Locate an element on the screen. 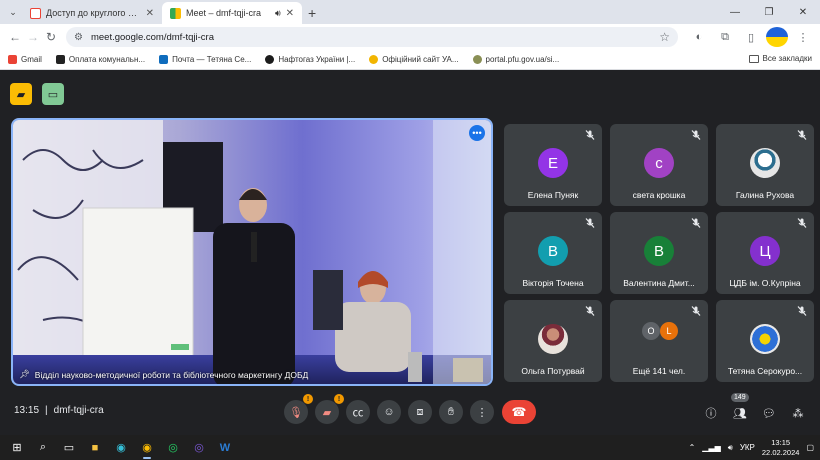  speaker-icon: 🔊︎ is located at coordinates (278, 13).